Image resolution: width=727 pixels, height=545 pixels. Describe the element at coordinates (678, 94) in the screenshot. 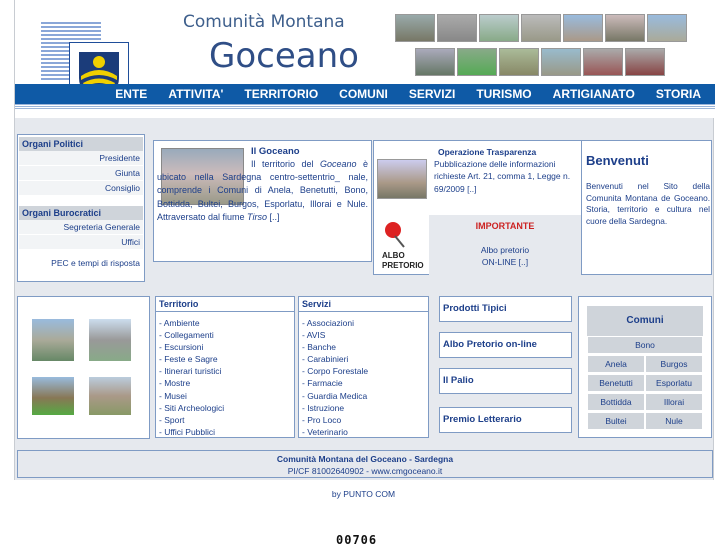

I see `nav-storia: STORIA` at that location.